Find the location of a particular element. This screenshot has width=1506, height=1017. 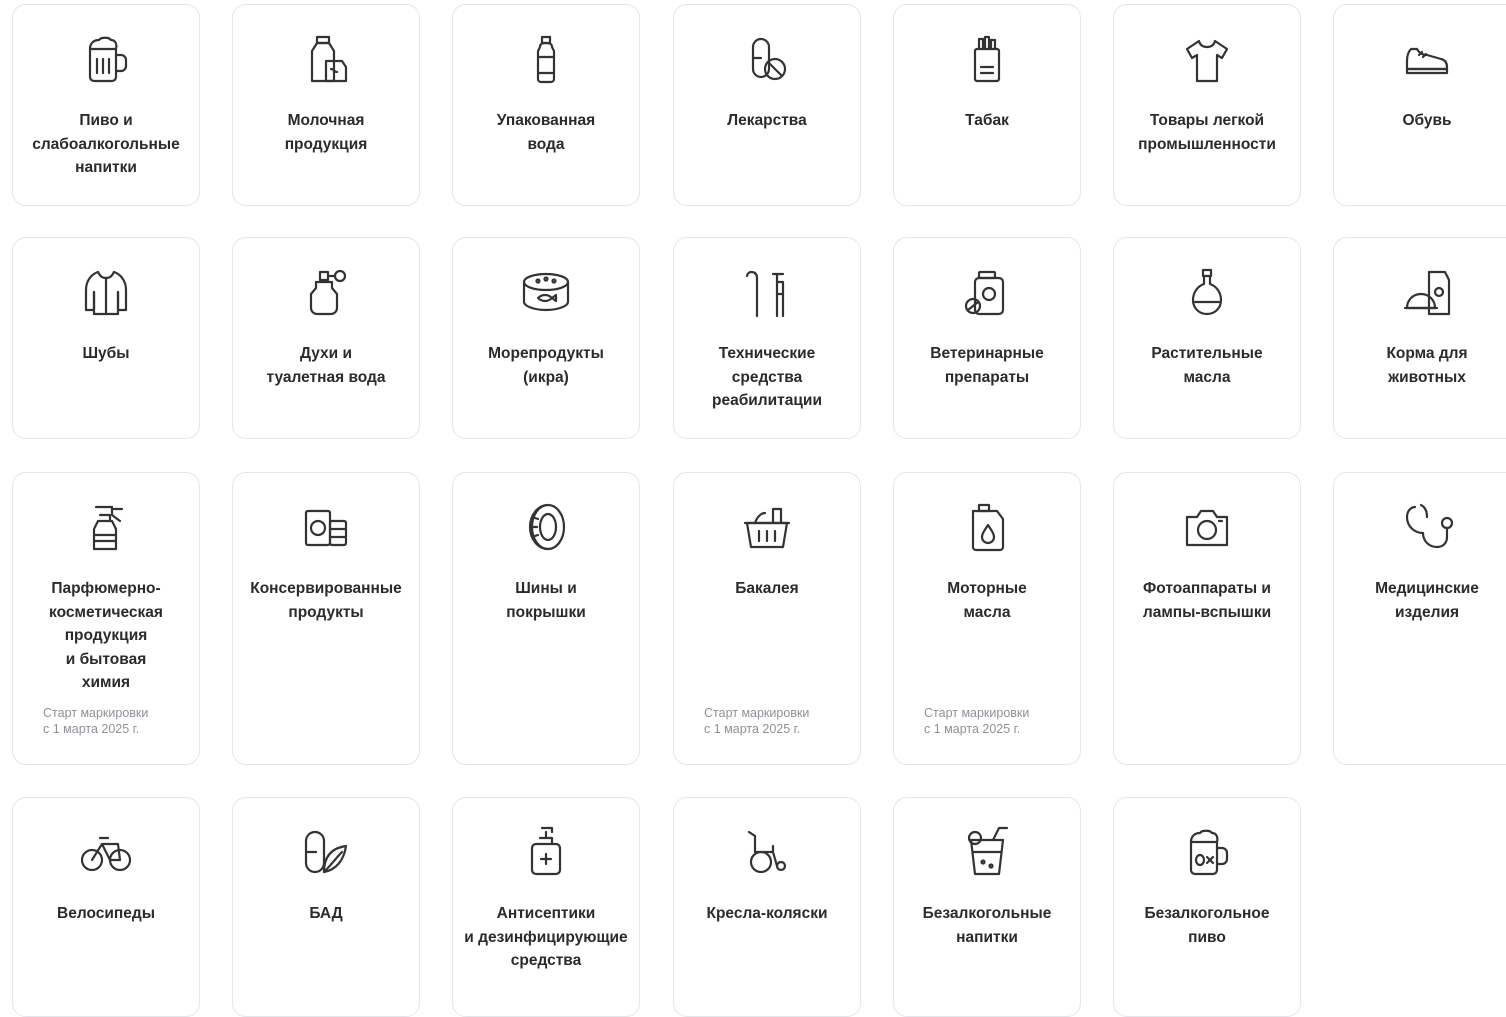

category-title: Антисептики и дезинфицирующие средства is located at coordinates (546, 937).